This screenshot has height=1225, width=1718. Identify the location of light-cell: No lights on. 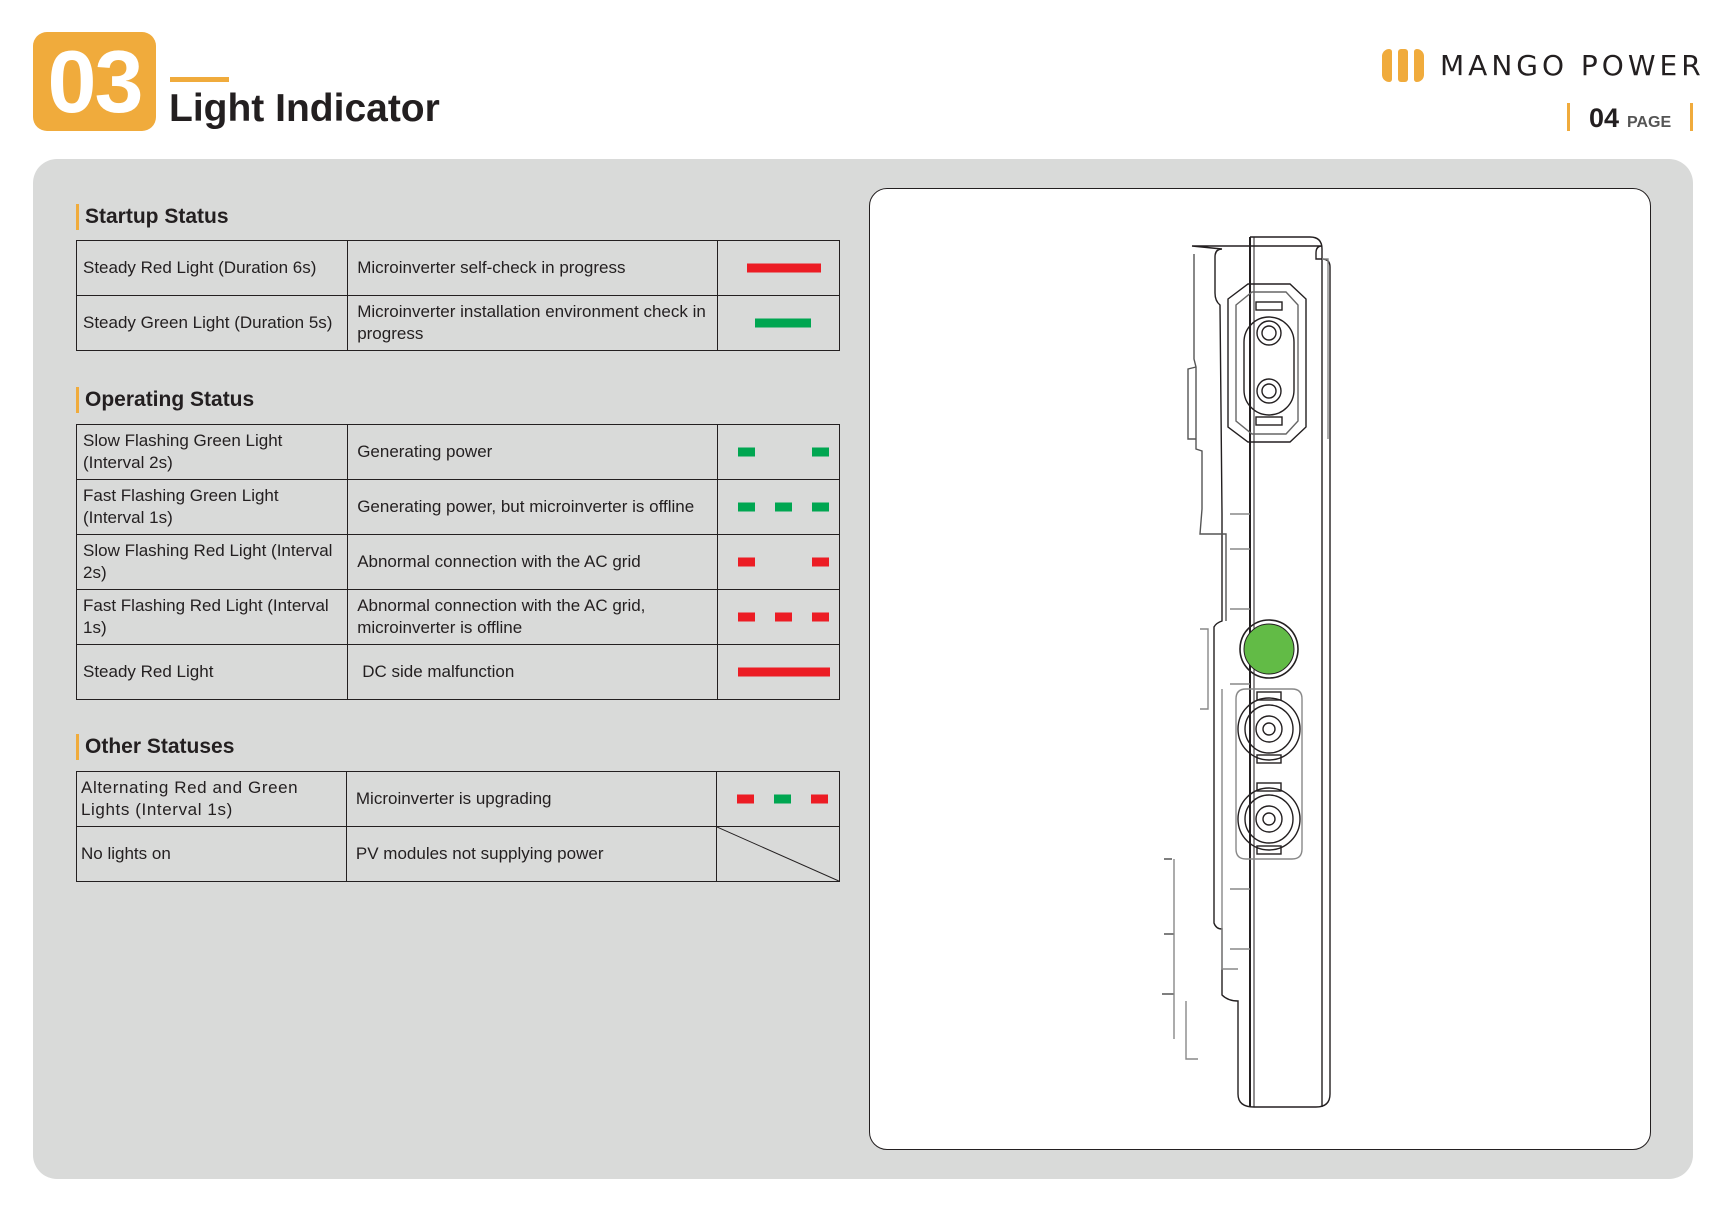
(211, 854).